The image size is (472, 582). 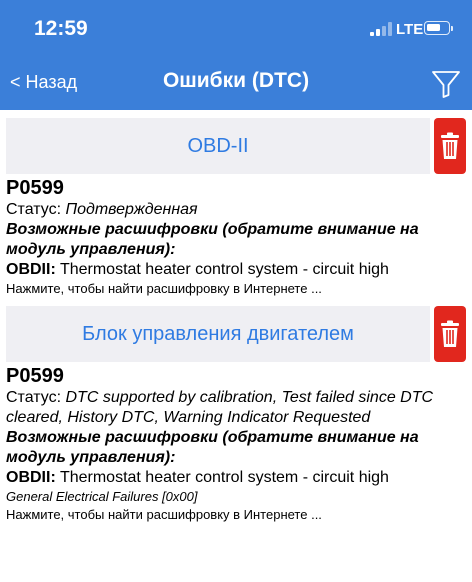 I want to click on battery-icon, so click(x=438, y=28).